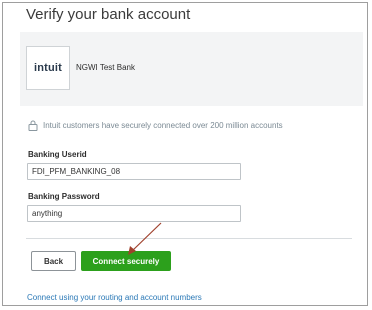  What do you see at coordinates (57, 154) in the screenshot?
I see `userid-label: Banking Userid` at bounding box center [57, 154].